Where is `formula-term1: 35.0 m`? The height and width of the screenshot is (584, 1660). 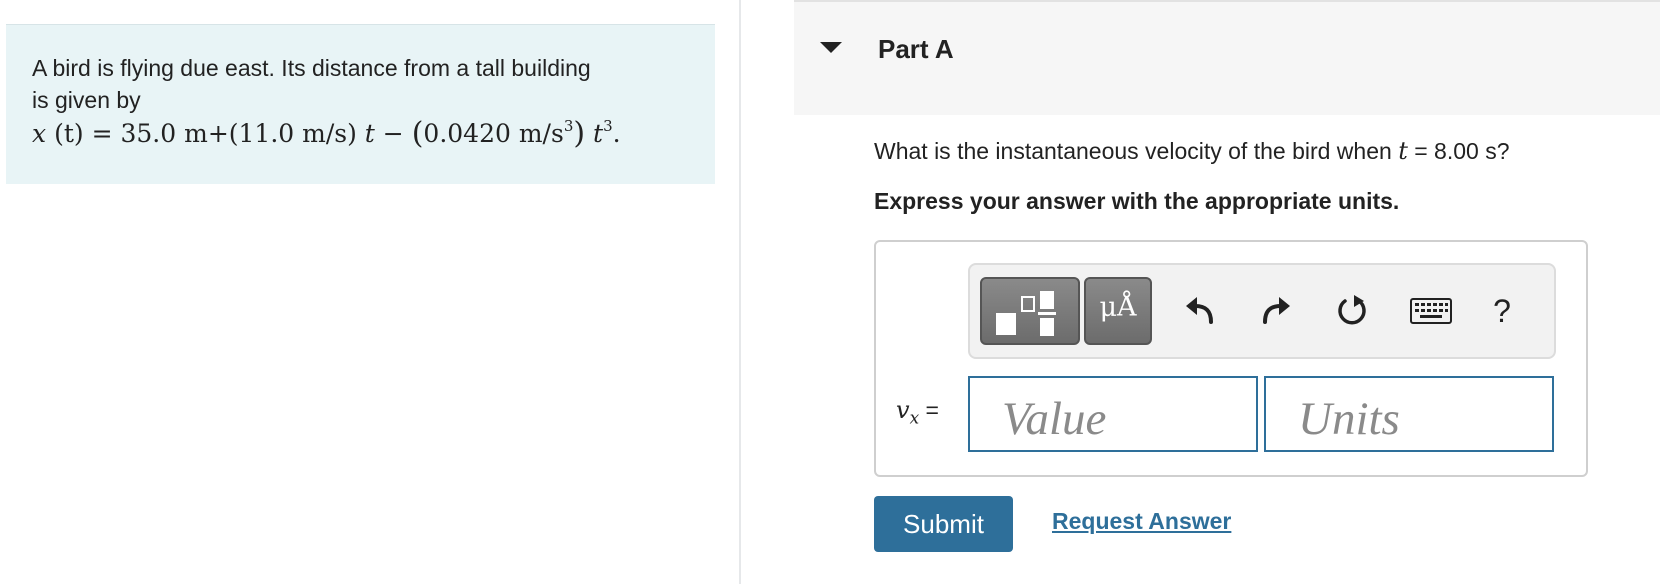 formula-term1: 35.0 m is located at coordinates (164, 133).